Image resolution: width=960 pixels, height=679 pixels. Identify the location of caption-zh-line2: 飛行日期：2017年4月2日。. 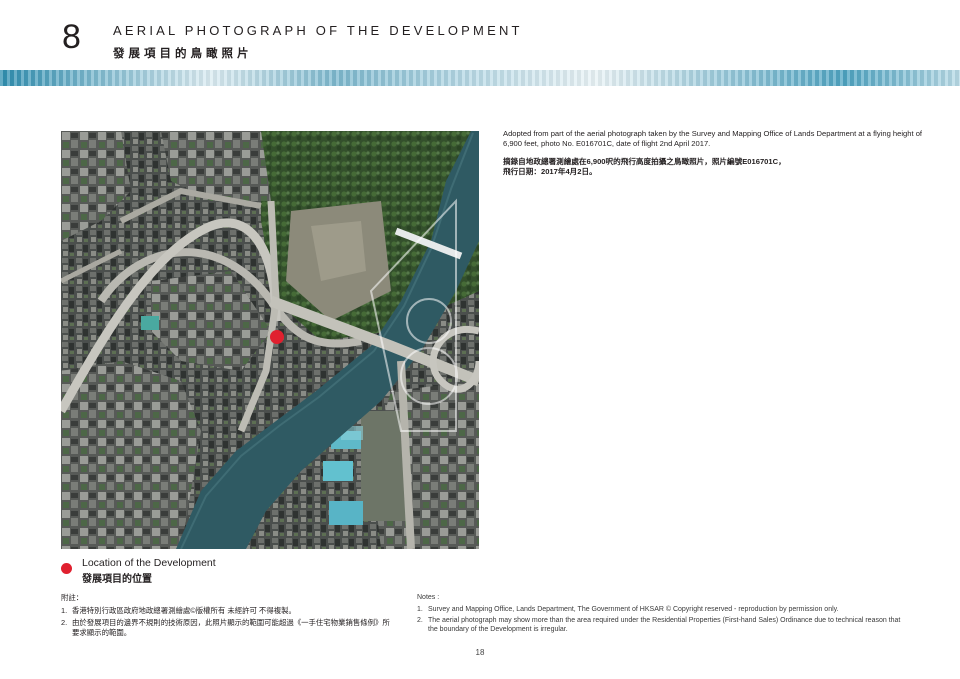
(550, 171).